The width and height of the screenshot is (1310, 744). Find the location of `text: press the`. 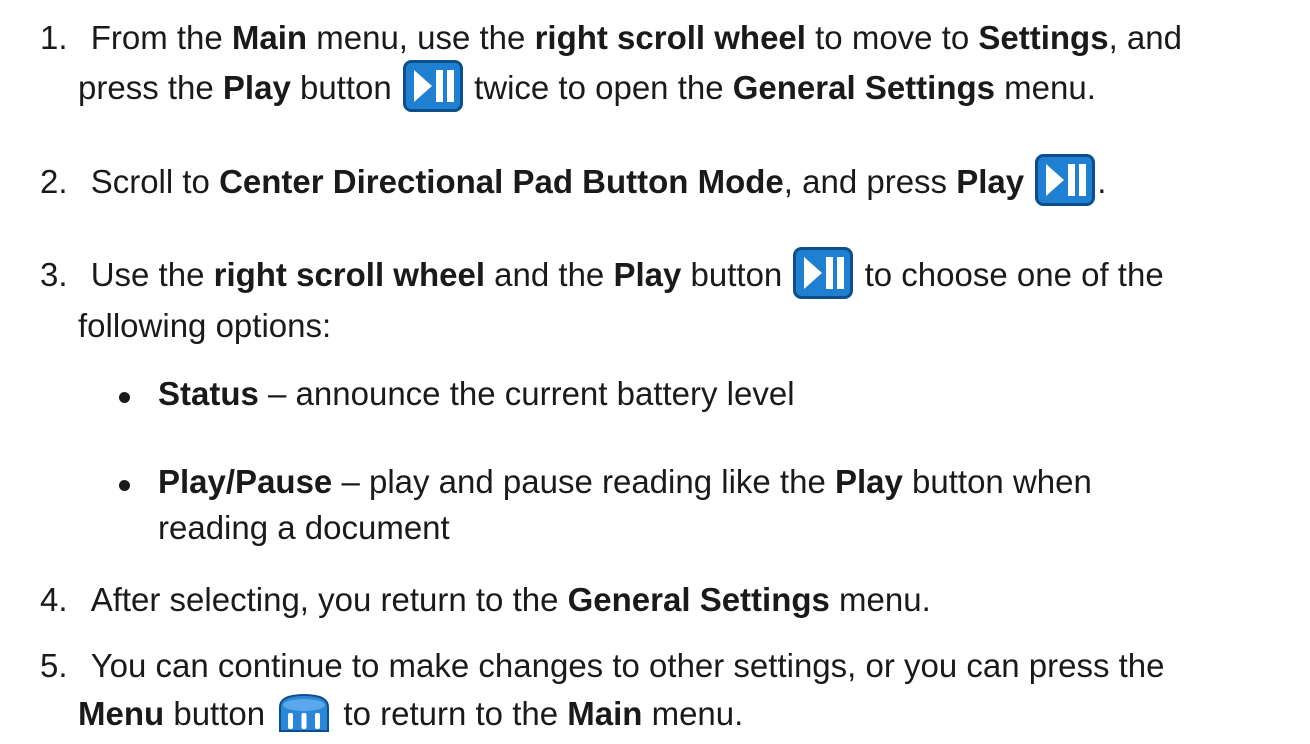

text: press the is located at coordinates (150, 87).